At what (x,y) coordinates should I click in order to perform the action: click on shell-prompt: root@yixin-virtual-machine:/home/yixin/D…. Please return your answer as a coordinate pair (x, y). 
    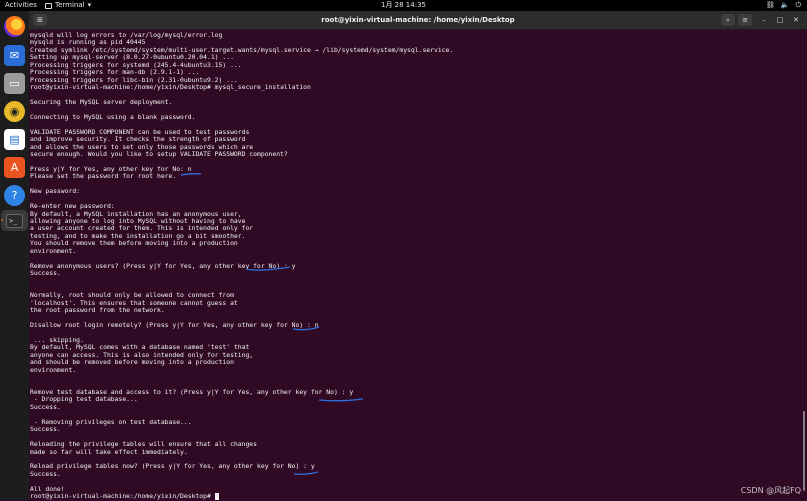
    Looking at the image, I should click on (122, 496).